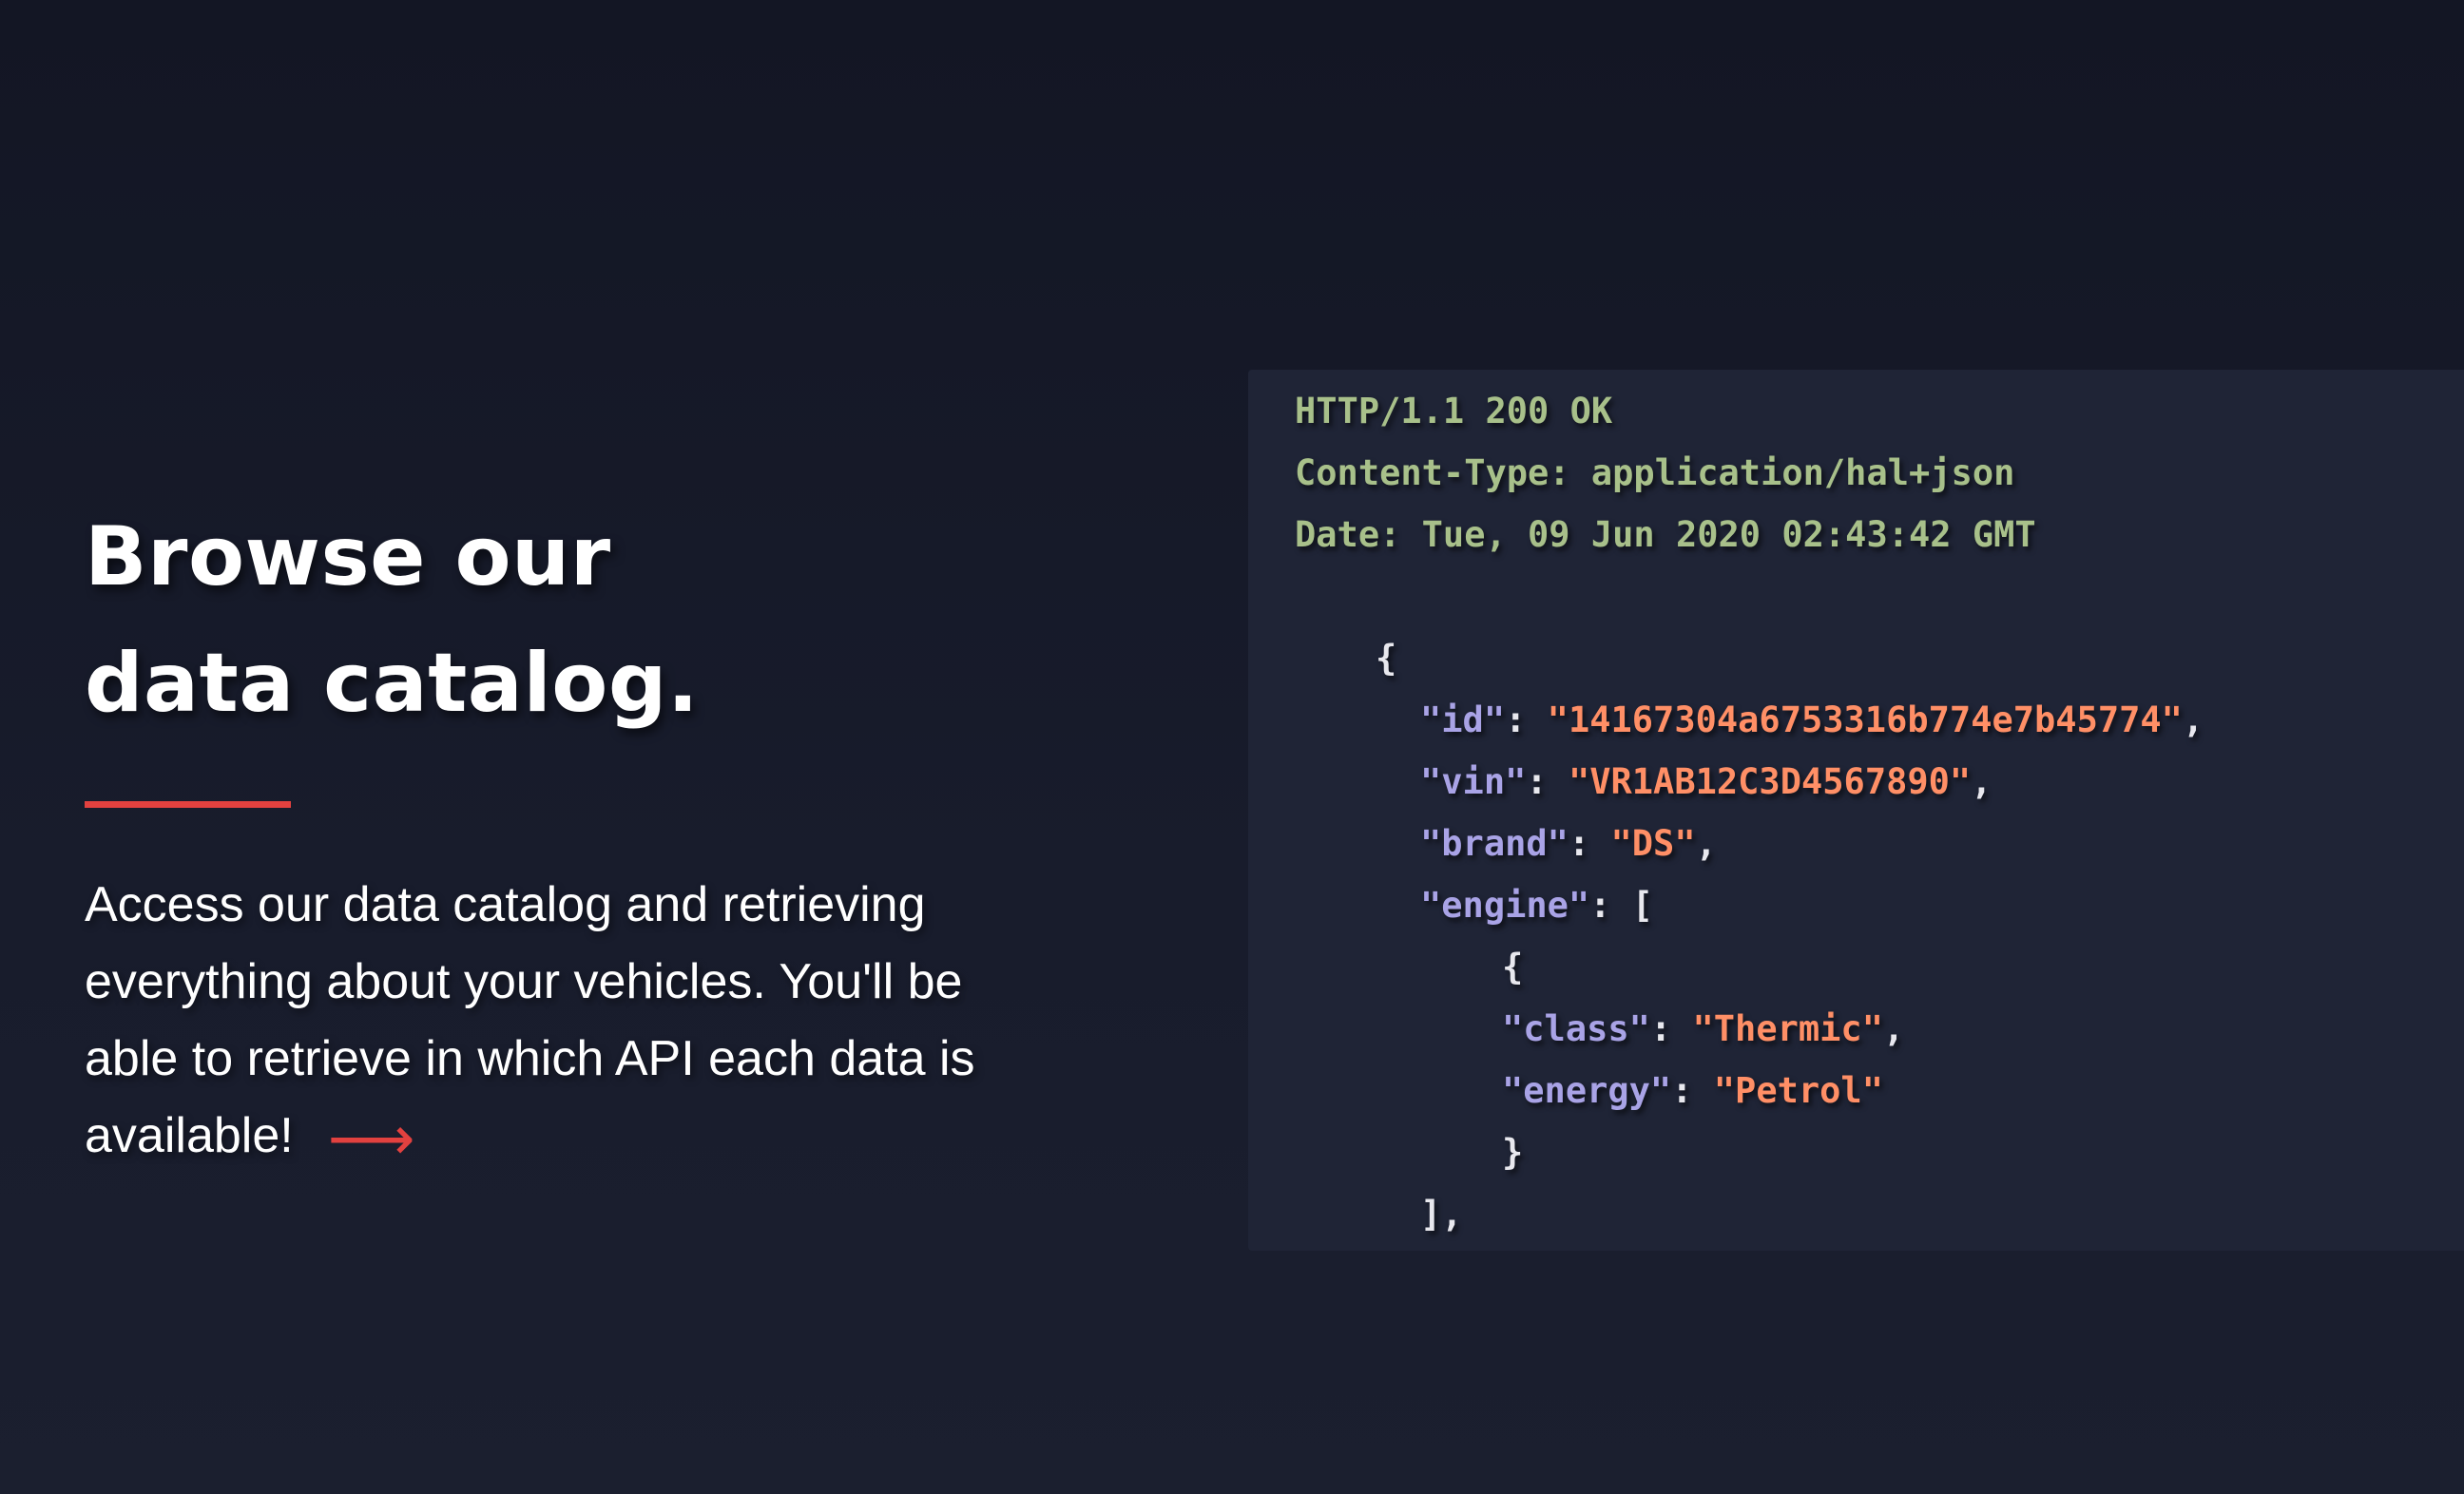  Describe the element at coordinates (1770, 781) in the screenshot. I see `json-value-vin: "VR1AB12C3D4567890"` at that location.